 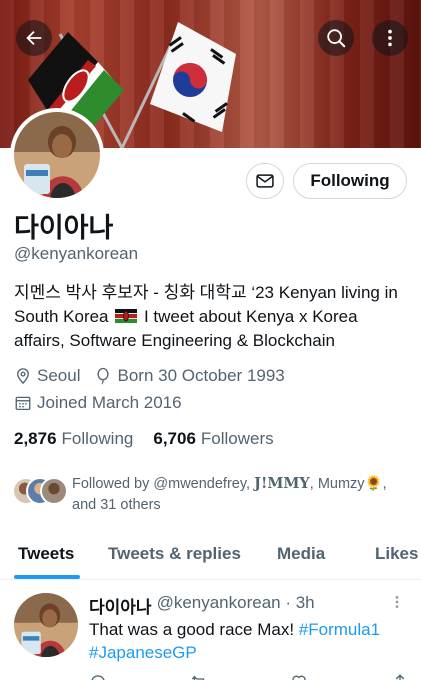 I want to click on tweet-more-button, so click(x=397, y=602).